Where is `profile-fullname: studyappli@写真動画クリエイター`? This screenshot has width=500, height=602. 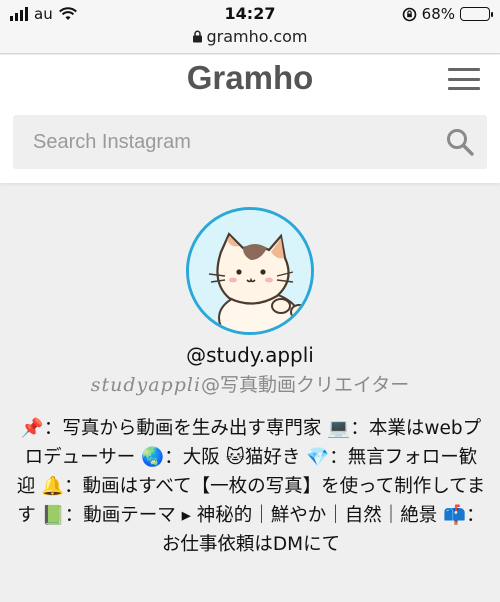
profile-fullname: studyappli@写真動画クリエイター is located at coordinates (250, 383).